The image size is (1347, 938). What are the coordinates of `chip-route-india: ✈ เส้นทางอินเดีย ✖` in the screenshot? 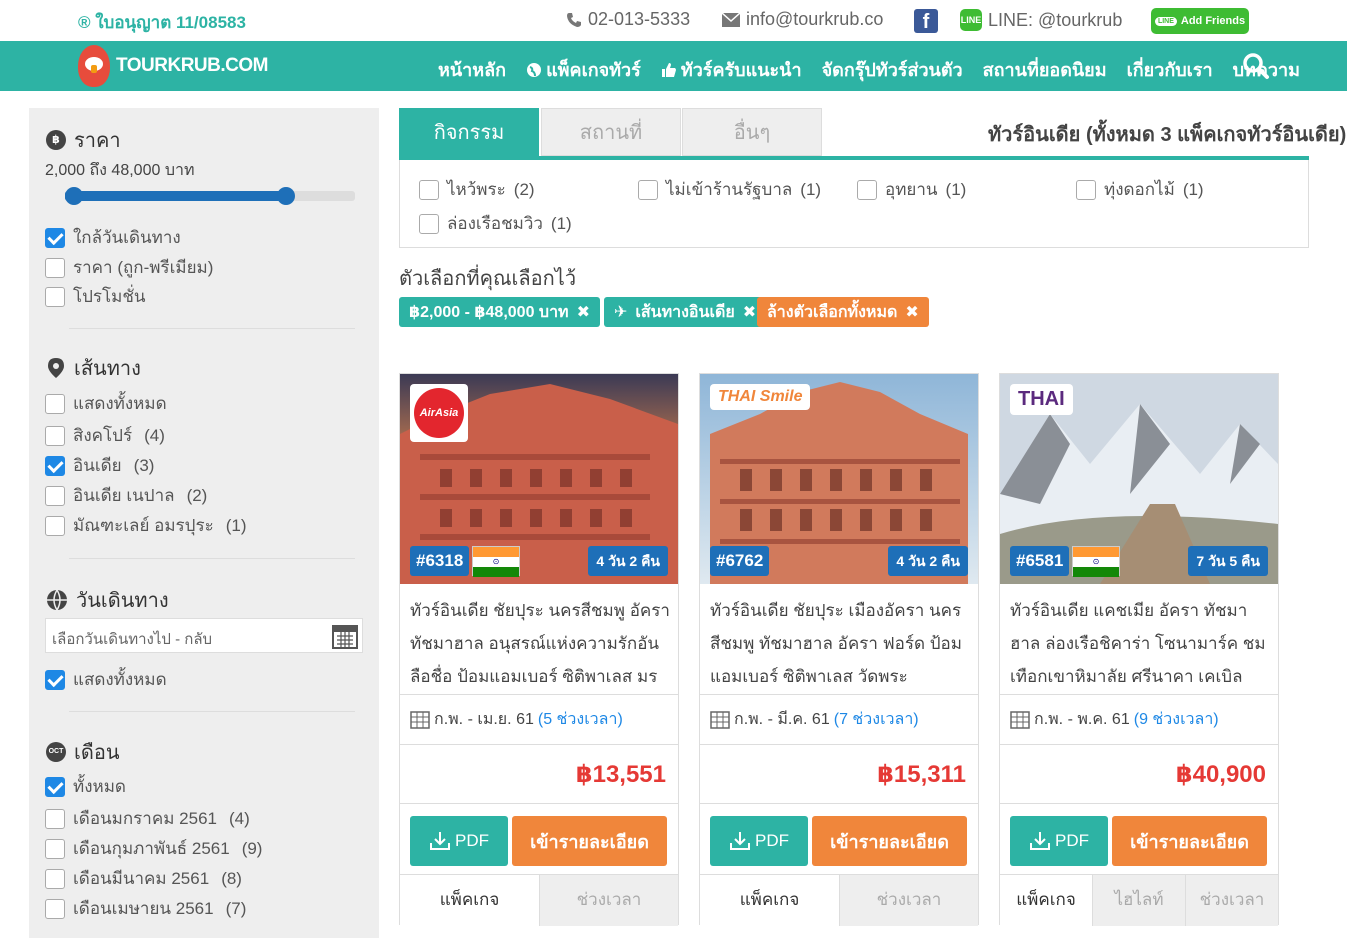 It's located at (685, 312).